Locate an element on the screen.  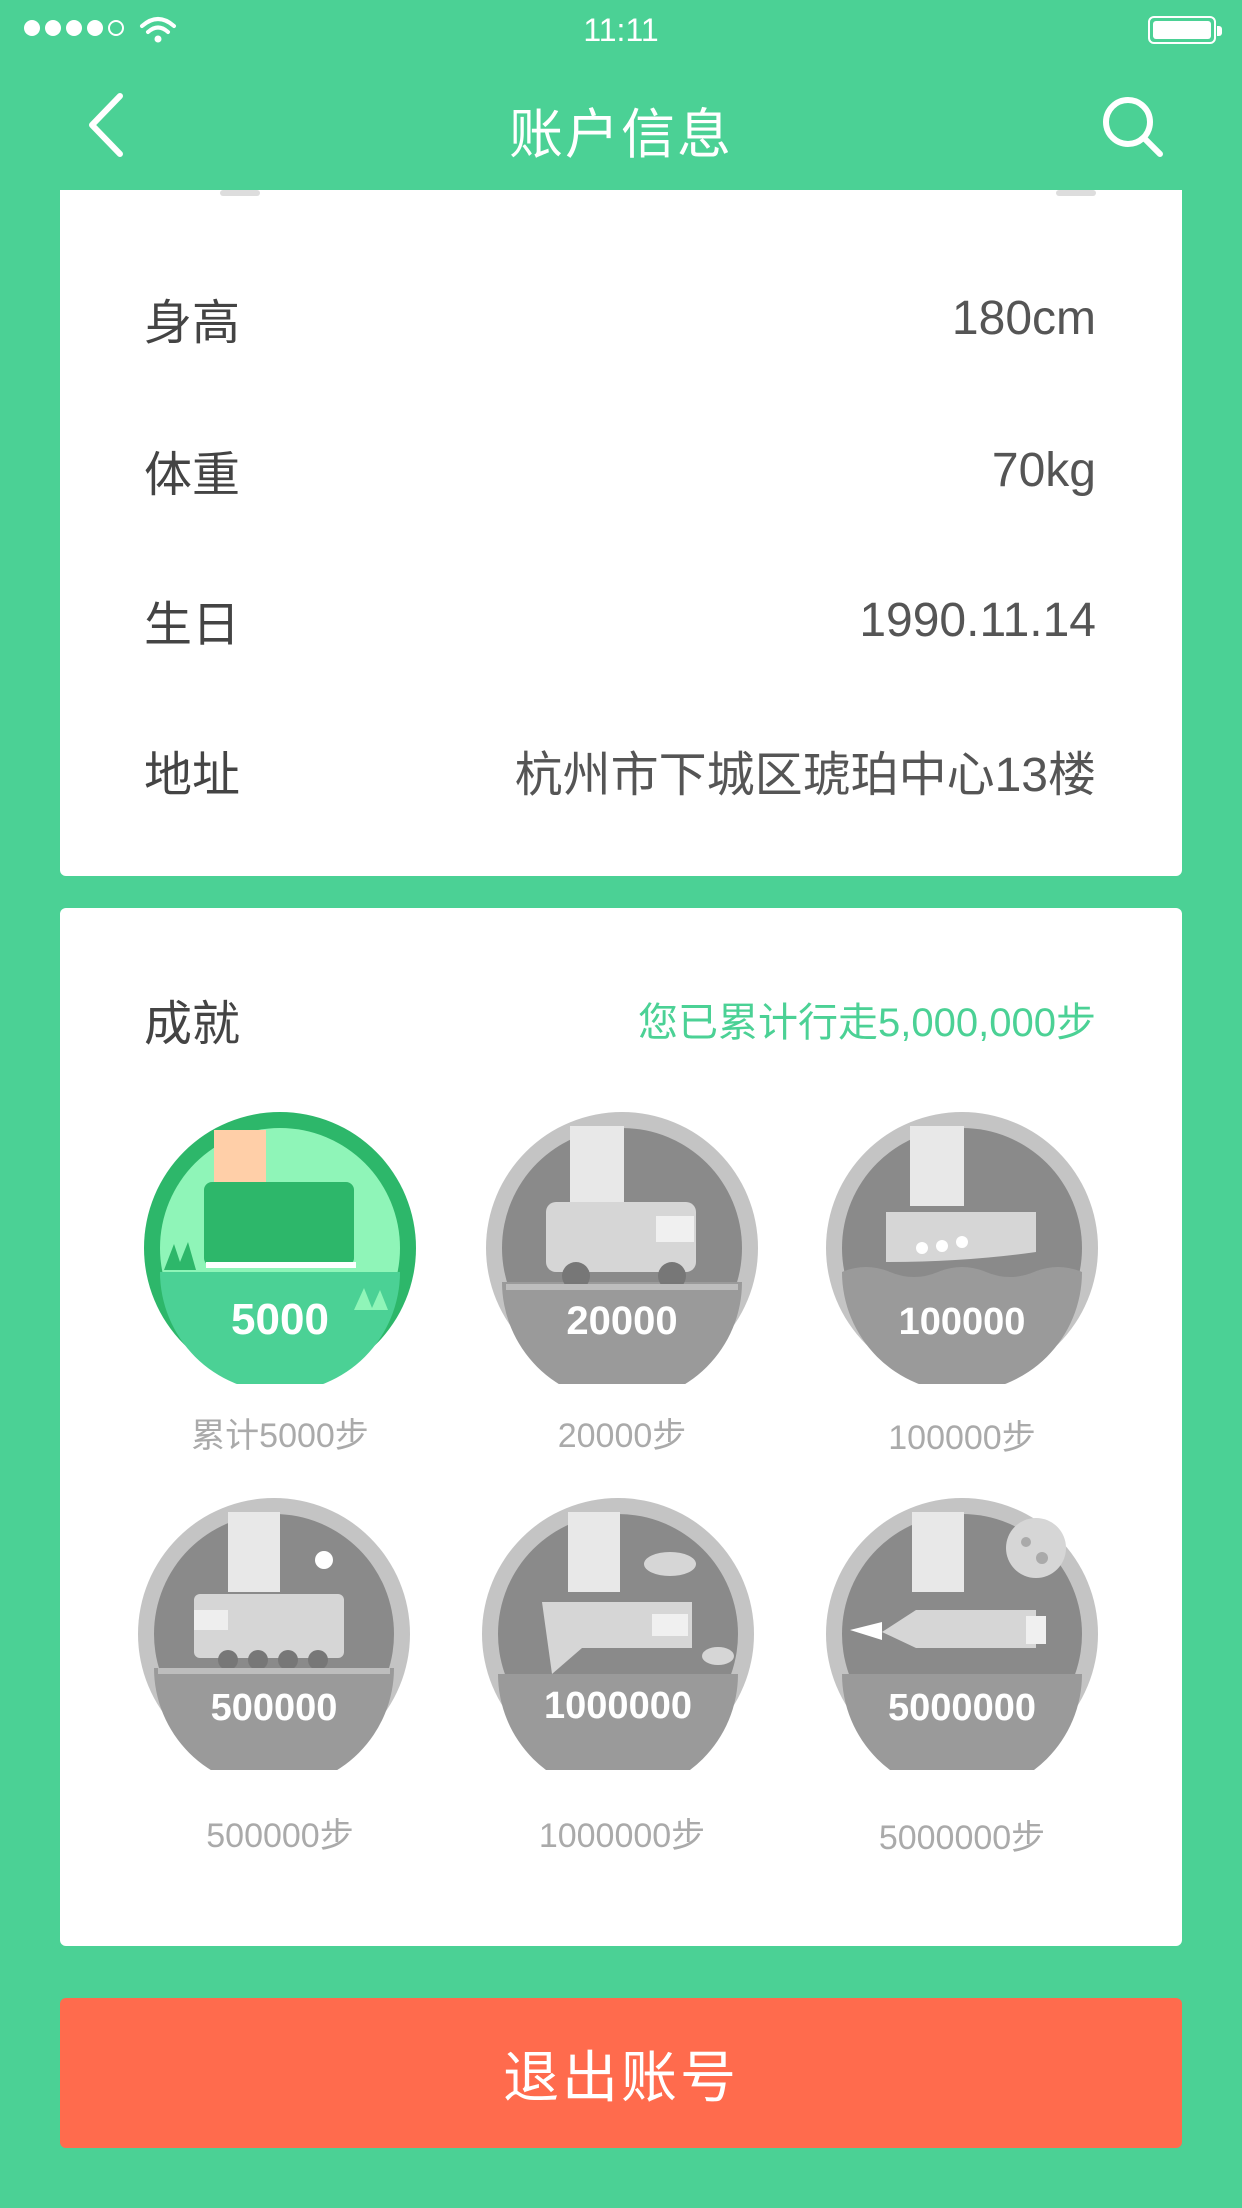
logout-button: 退出账号 is located at coordinates (621, 2073).